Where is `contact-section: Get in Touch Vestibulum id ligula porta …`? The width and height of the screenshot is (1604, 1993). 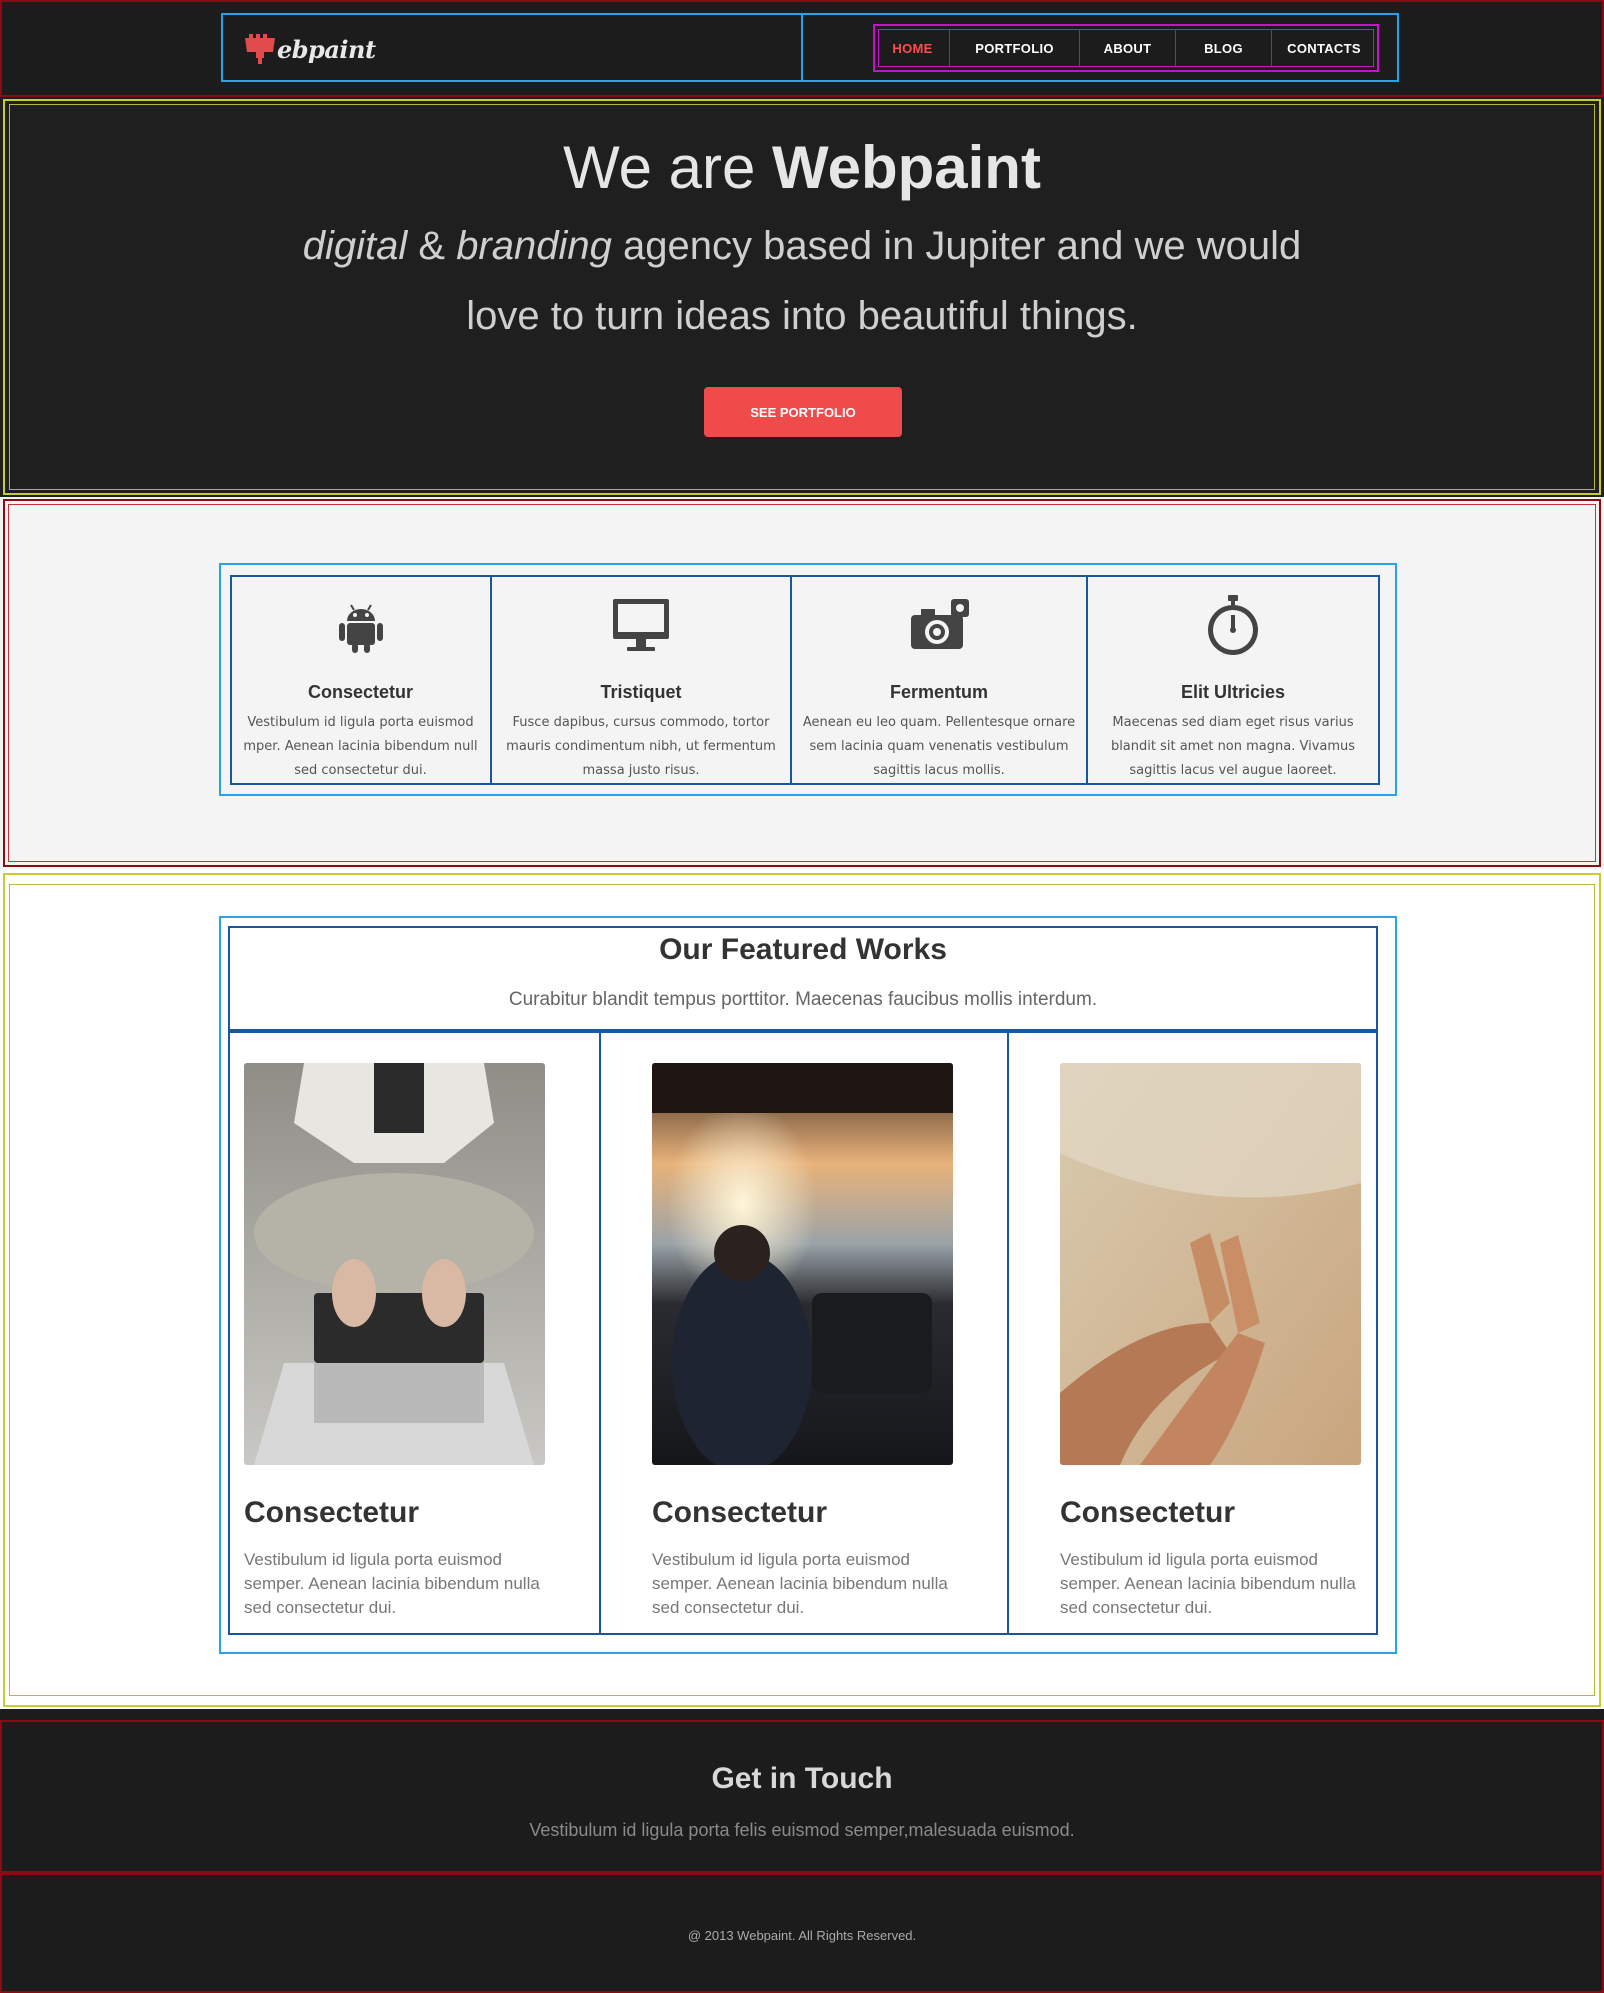
contact-section: Get in Touch Vestibulum id ligula porta … is located at coordinates (802, 1796).